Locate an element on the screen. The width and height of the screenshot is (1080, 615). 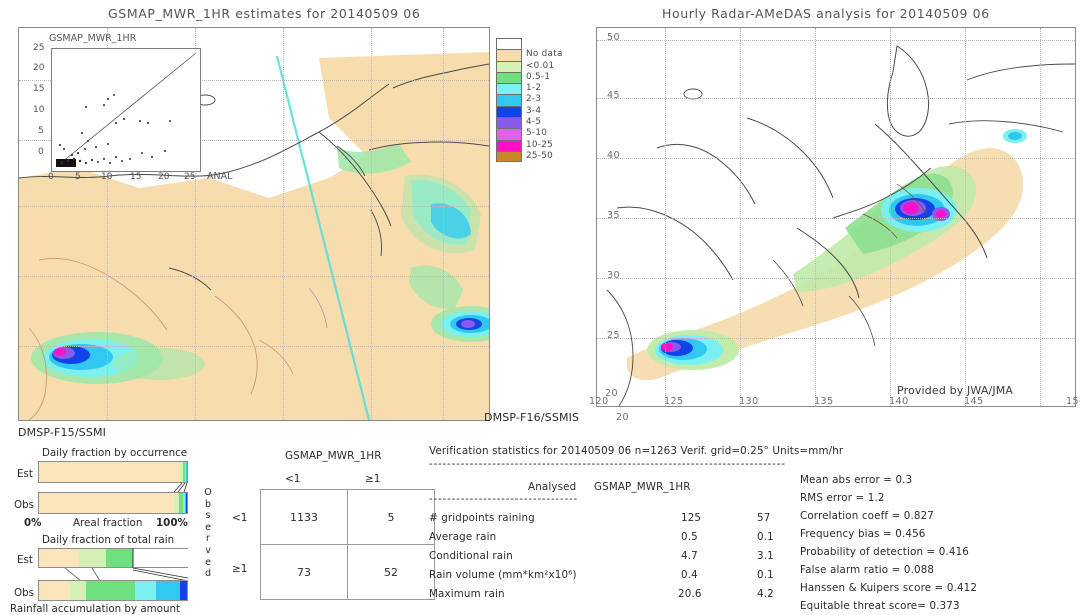
verification-score: Mean abs error = 0.3 is located at coordinates (856, 480).